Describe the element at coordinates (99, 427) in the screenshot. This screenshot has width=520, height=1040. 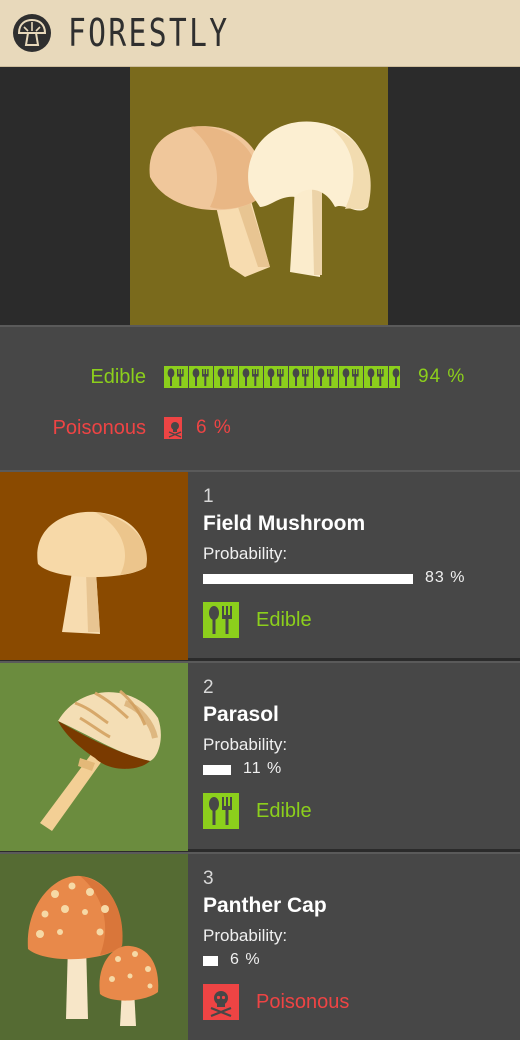
I see `poisonous-label: Poisonous` at that location.